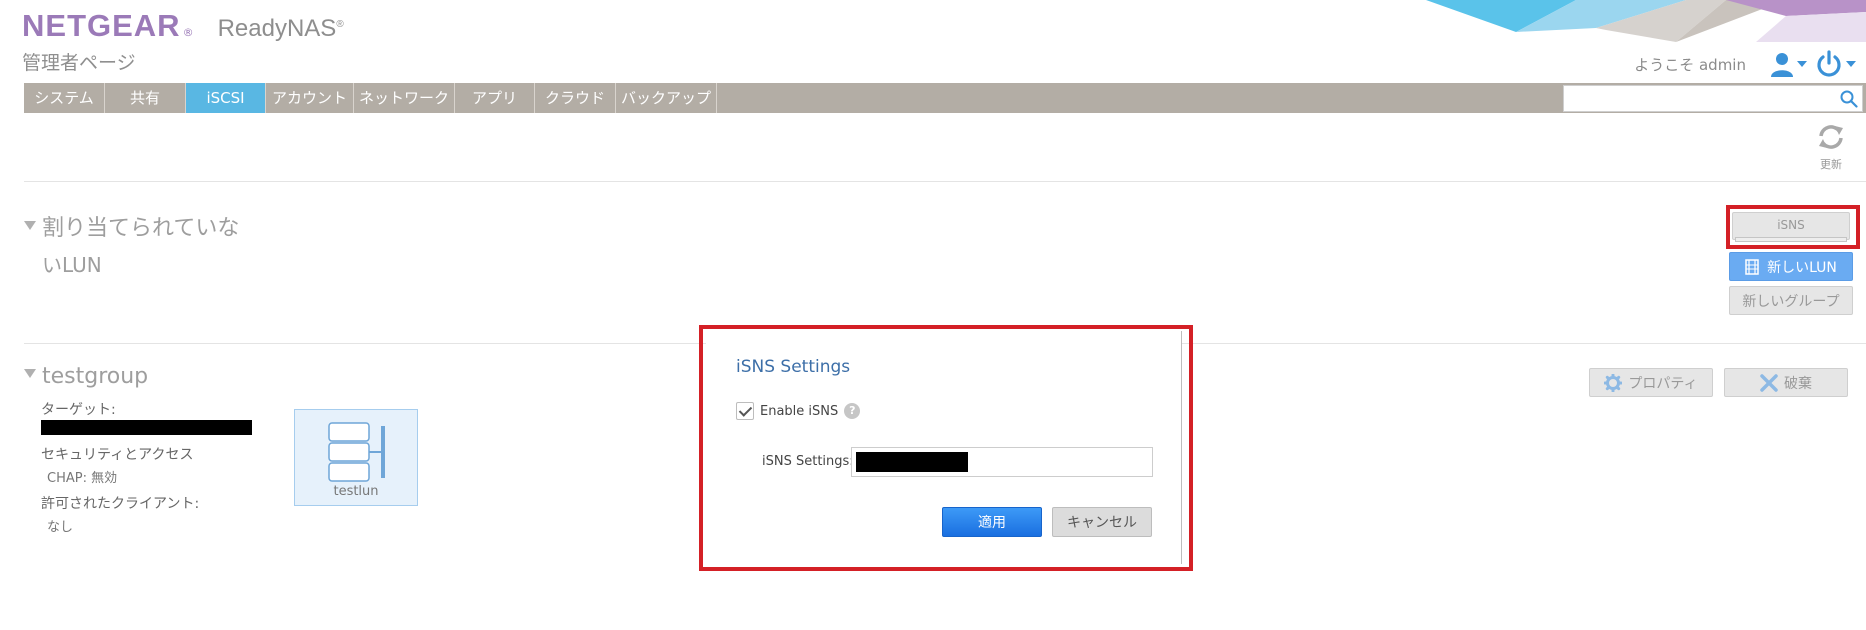 The width and height of the screenshot is (1866, 630). I want to click on unassigned-lun-heading: 割り当てられていな, so click(131, 226).